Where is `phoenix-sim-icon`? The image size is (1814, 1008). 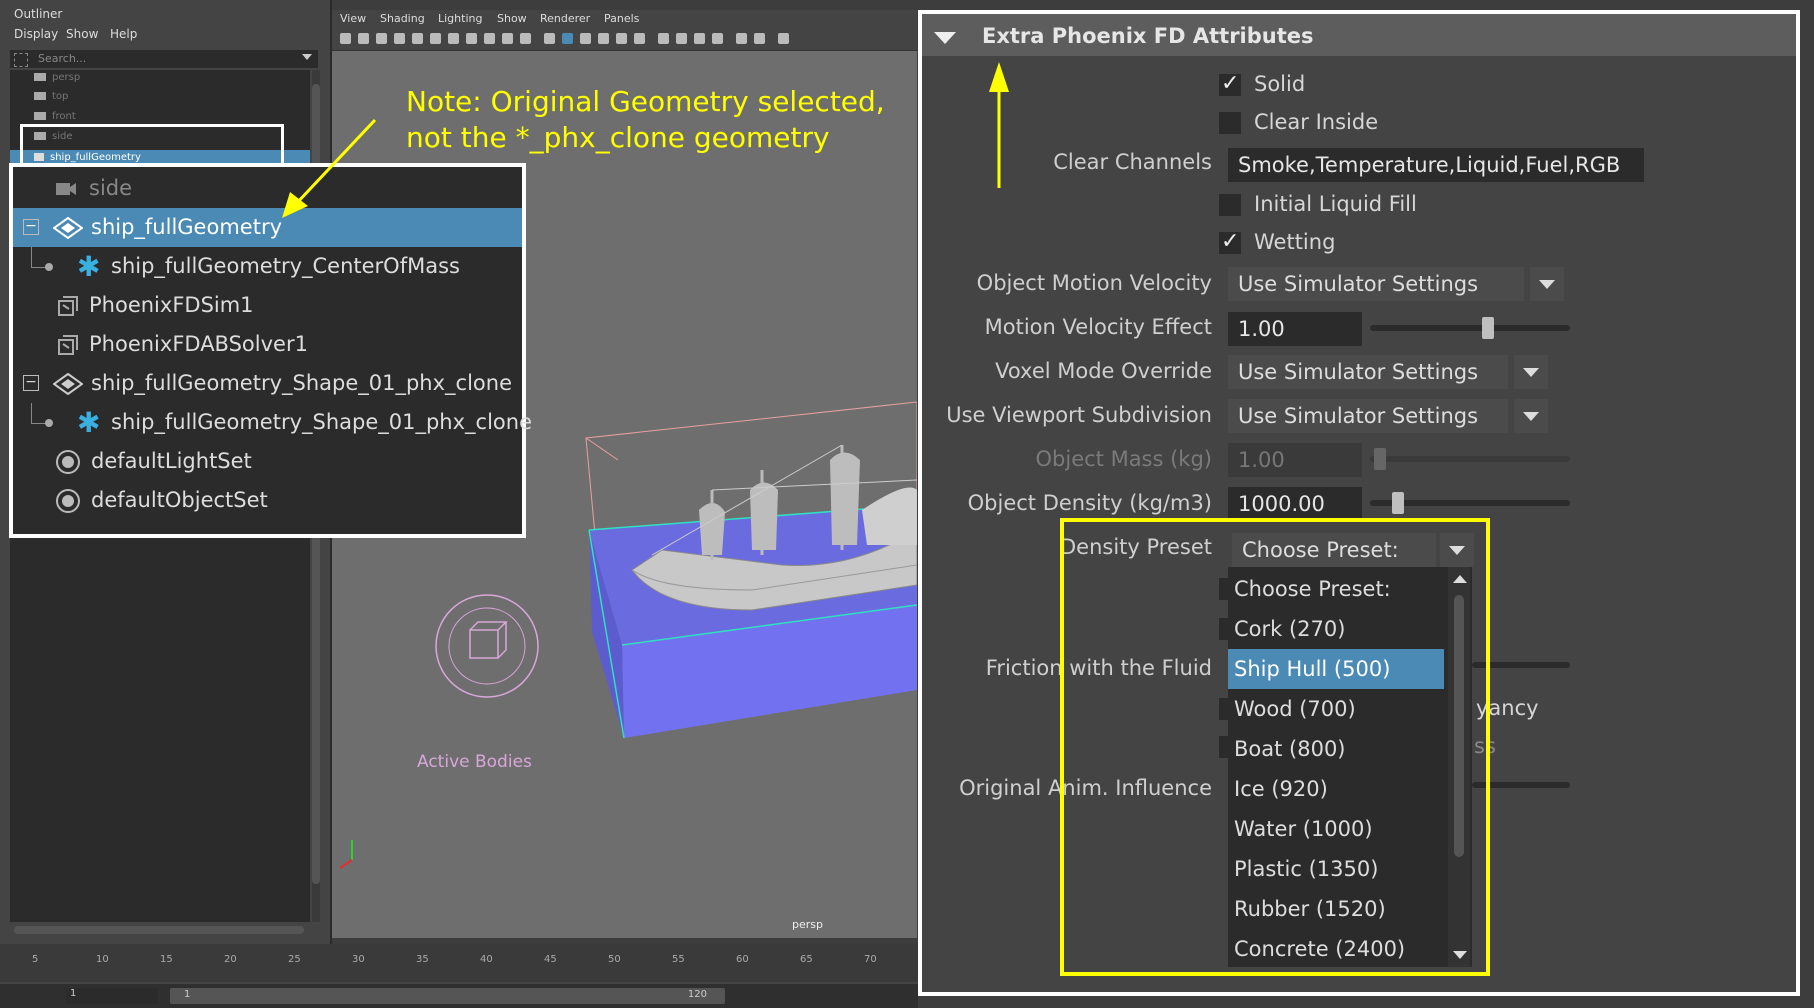
phoenix-sim-icon is located at coordinates (68, 306).